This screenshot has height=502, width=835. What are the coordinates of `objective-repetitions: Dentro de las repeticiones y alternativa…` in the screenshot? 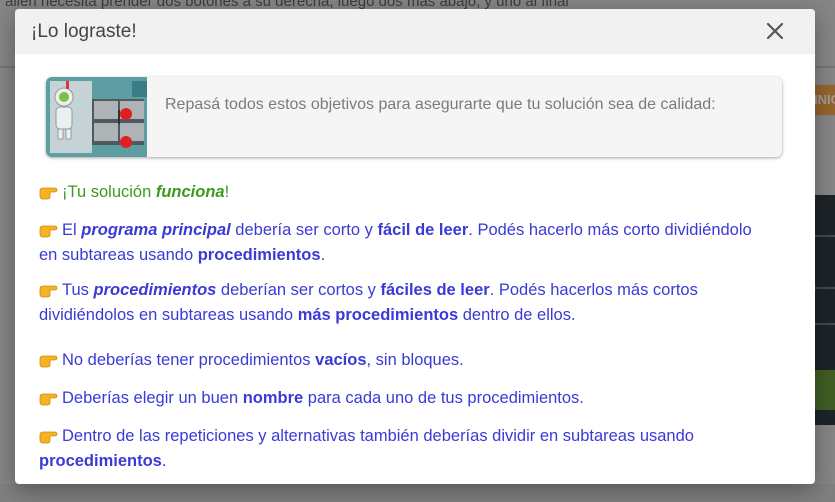 It's located at (366, 448).